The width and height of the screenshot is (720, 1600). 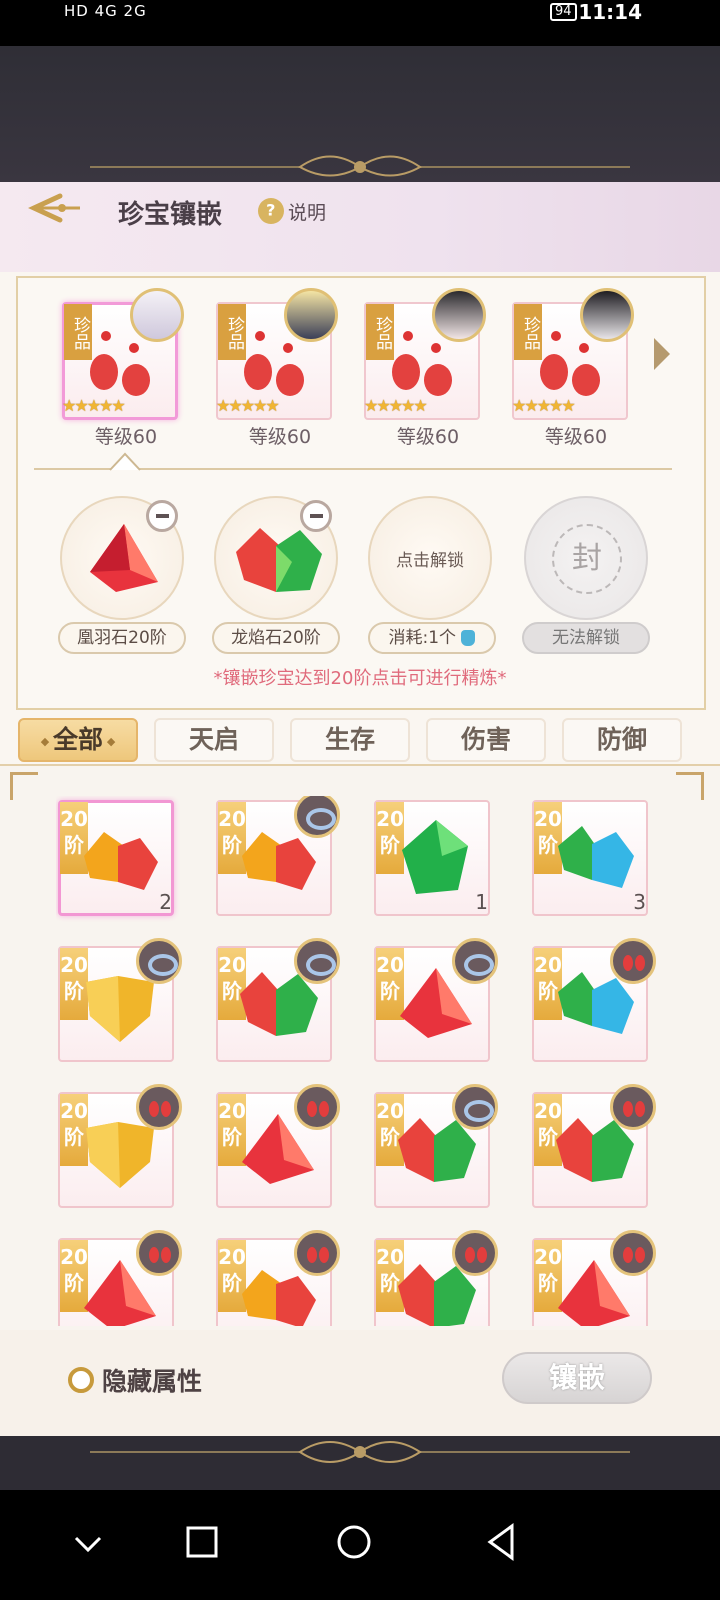 What do you see at coordinates (502, 1542) in the screenshot?
I see `back-icon` at bounding box center [502, 1542].